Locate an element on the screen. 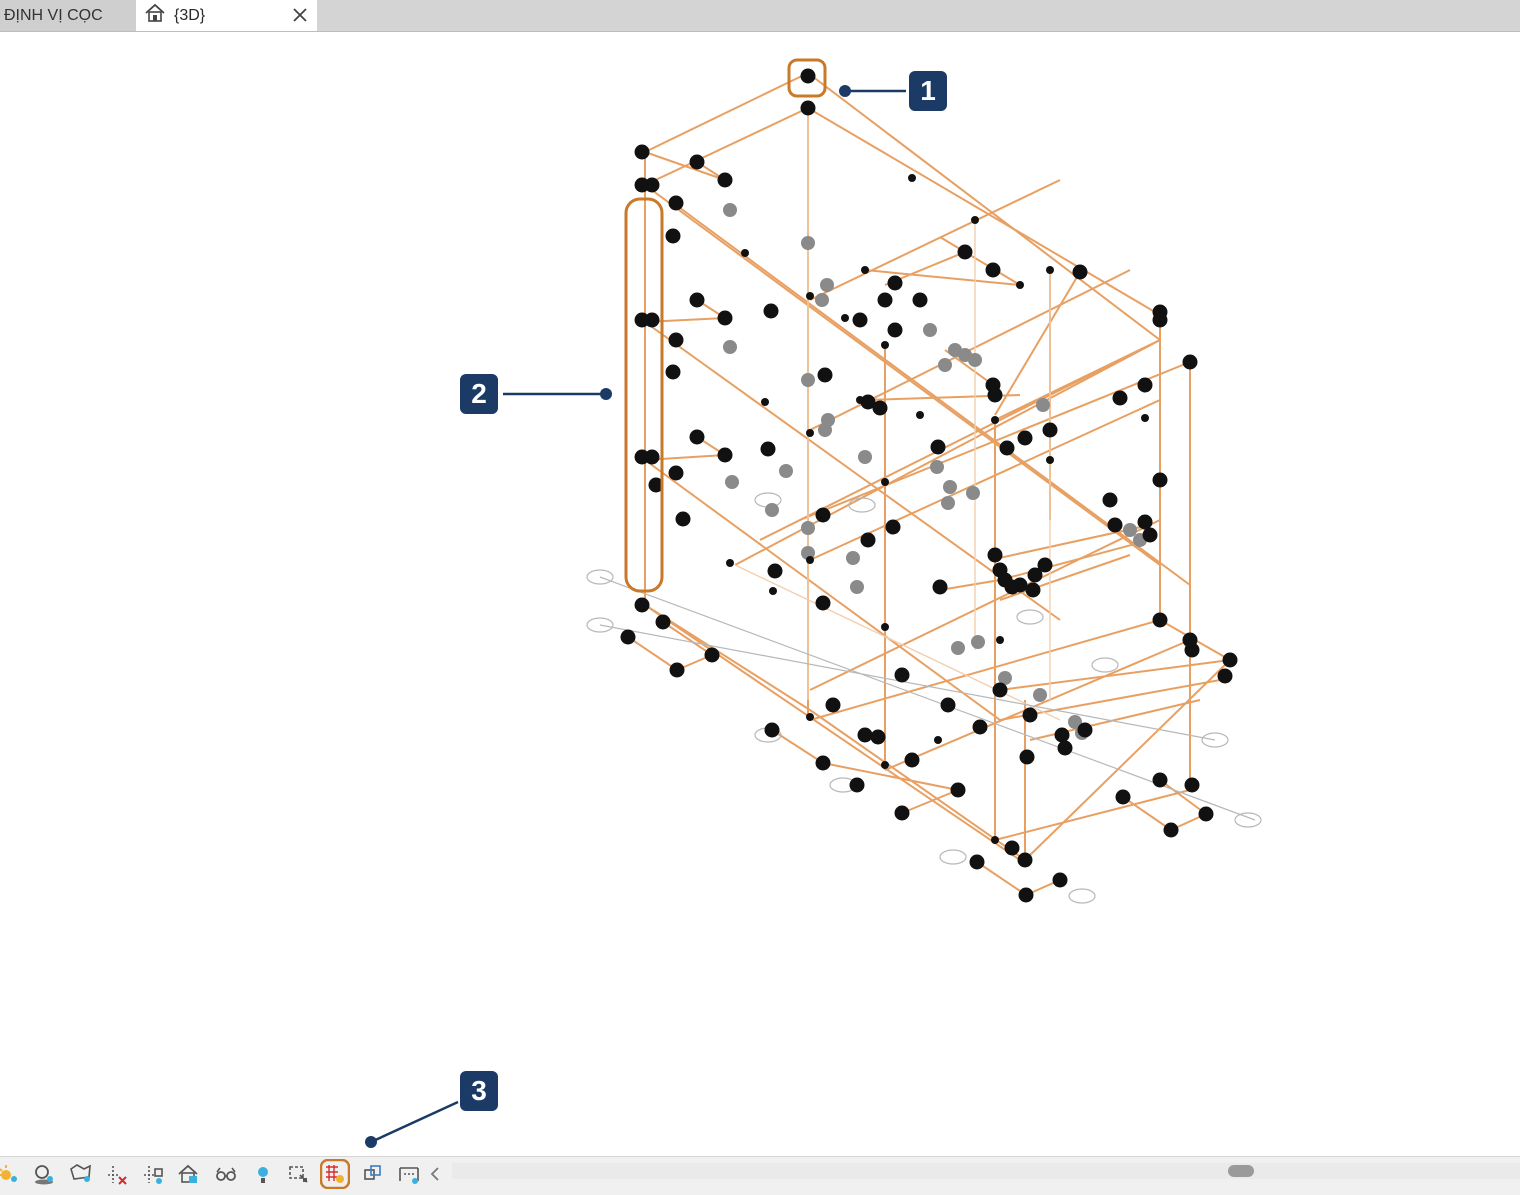  view-control-bar is located at coordinates (760, 1175).